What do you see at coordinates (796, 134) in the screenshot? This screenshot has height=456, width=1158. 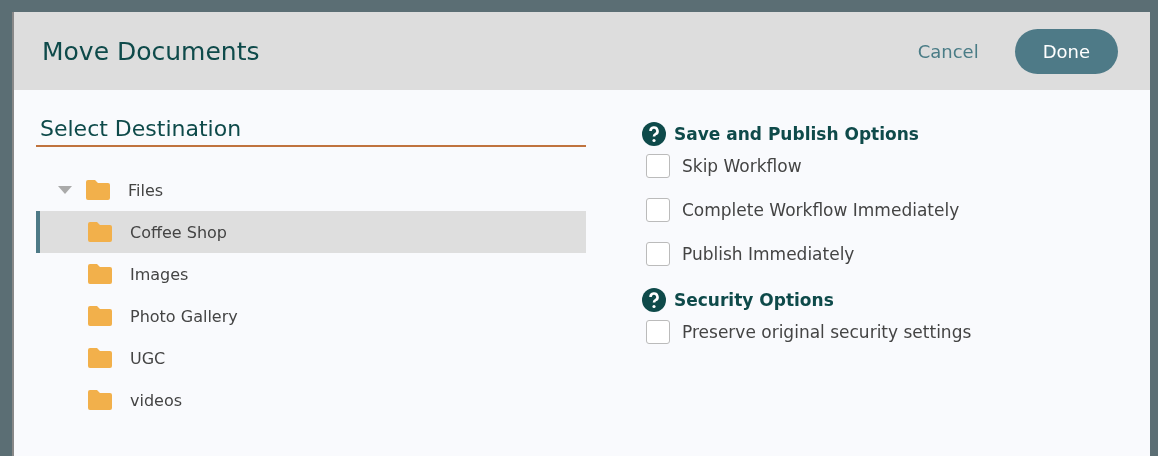 I see `section-title: Save and Publish Options` at bounding box center [796, 134].